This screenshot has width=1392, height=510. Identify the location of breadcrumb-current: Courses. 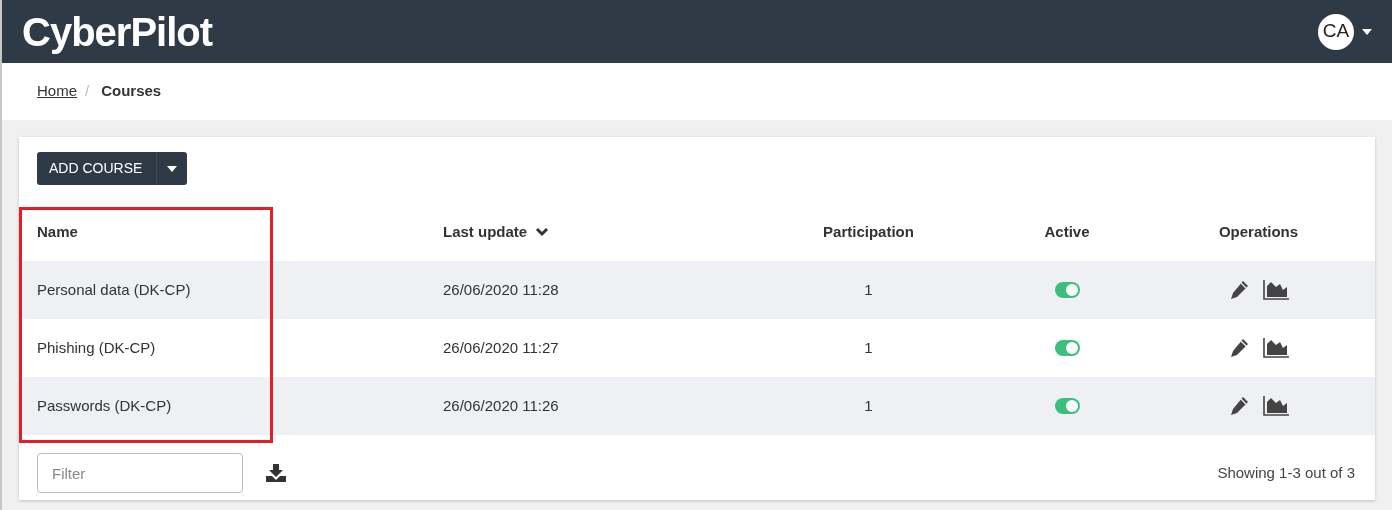
(131, 91).